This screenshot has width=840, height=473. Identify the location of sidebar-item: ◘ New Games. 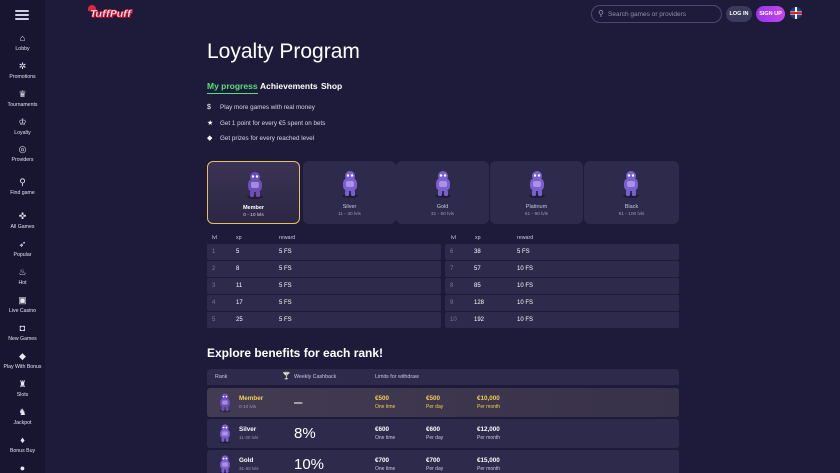
(22, 332).